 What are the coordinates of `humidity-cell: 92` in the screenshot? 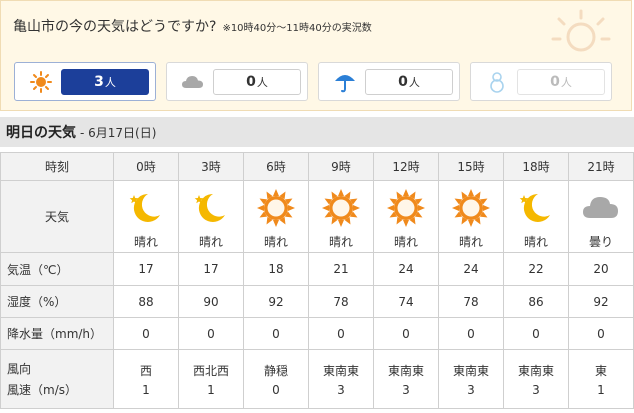 It's located at (276, 301).